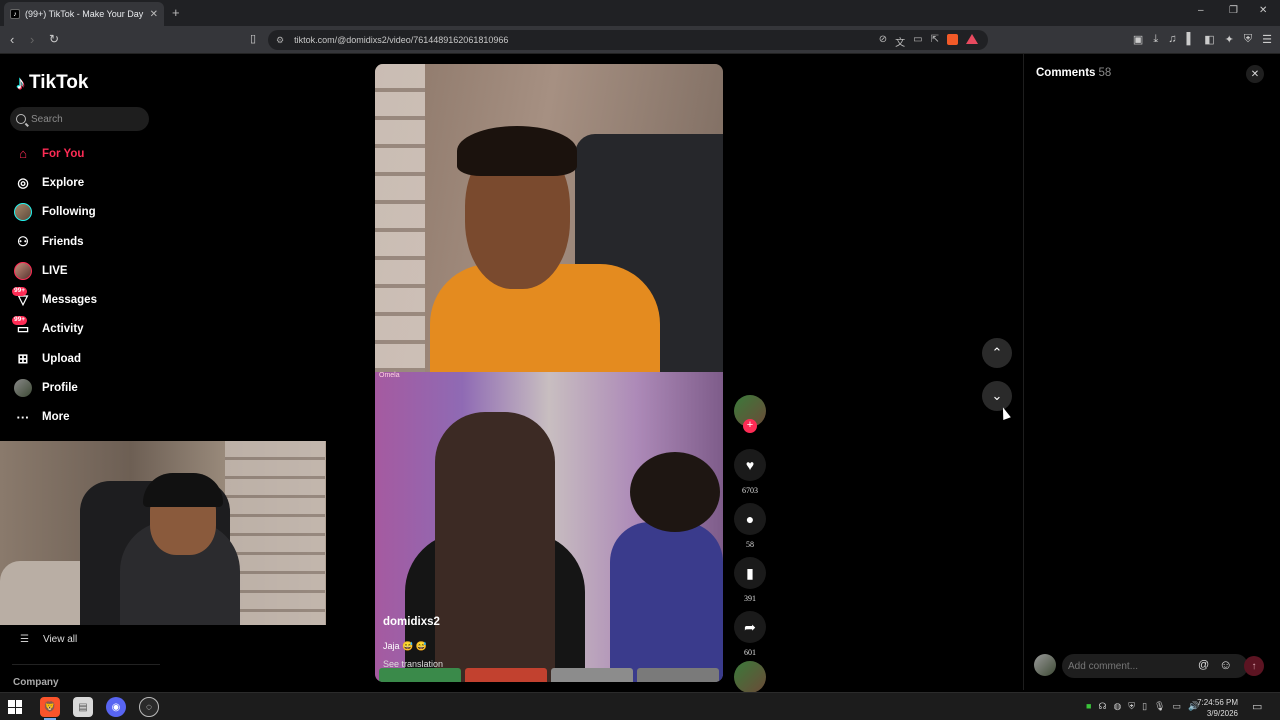 Image resolution: width=1280 pixels, height=720 pixels. Describe the element at coordinates (1254, 666) in the screenshot. I see `post-comment-button: ↑` at that location.